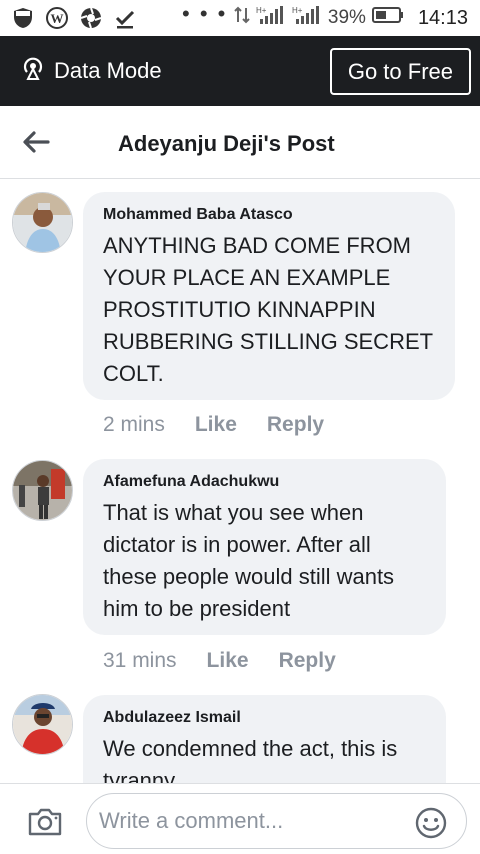  Describe the element at coordinates (269, 215) in the screenshot. I see `comment-author: Mohammed Baba Atasco` at that location.